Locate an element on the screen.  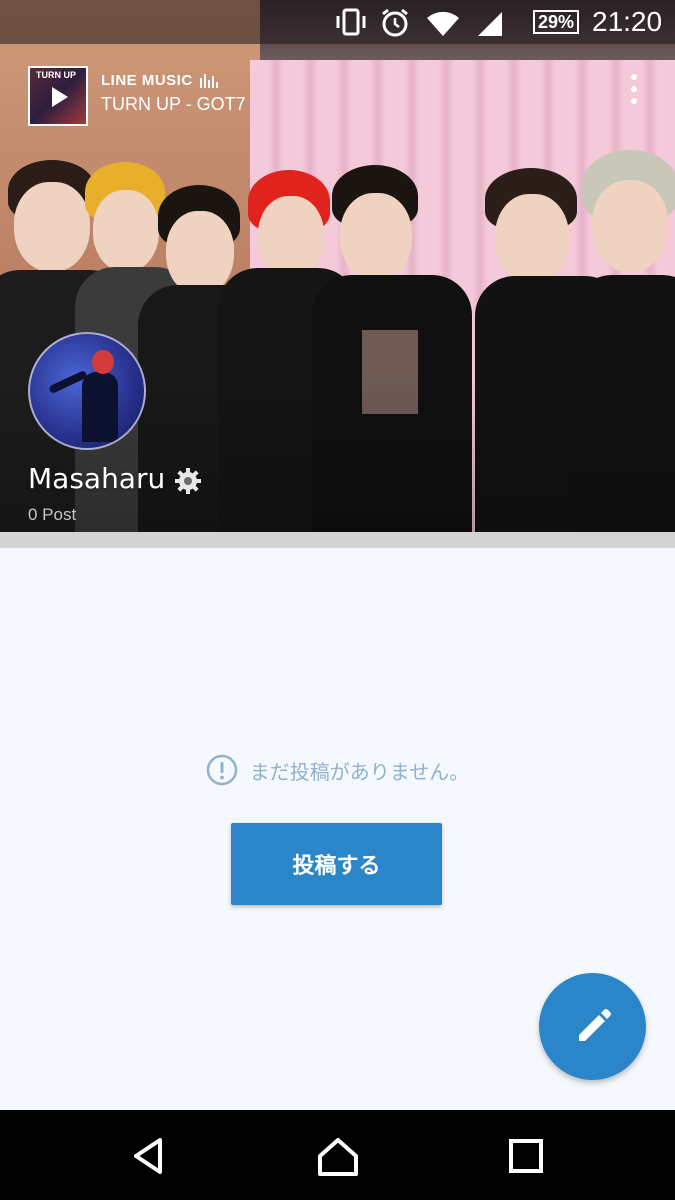
navigation-bar is located at coordinates (337, 1155).